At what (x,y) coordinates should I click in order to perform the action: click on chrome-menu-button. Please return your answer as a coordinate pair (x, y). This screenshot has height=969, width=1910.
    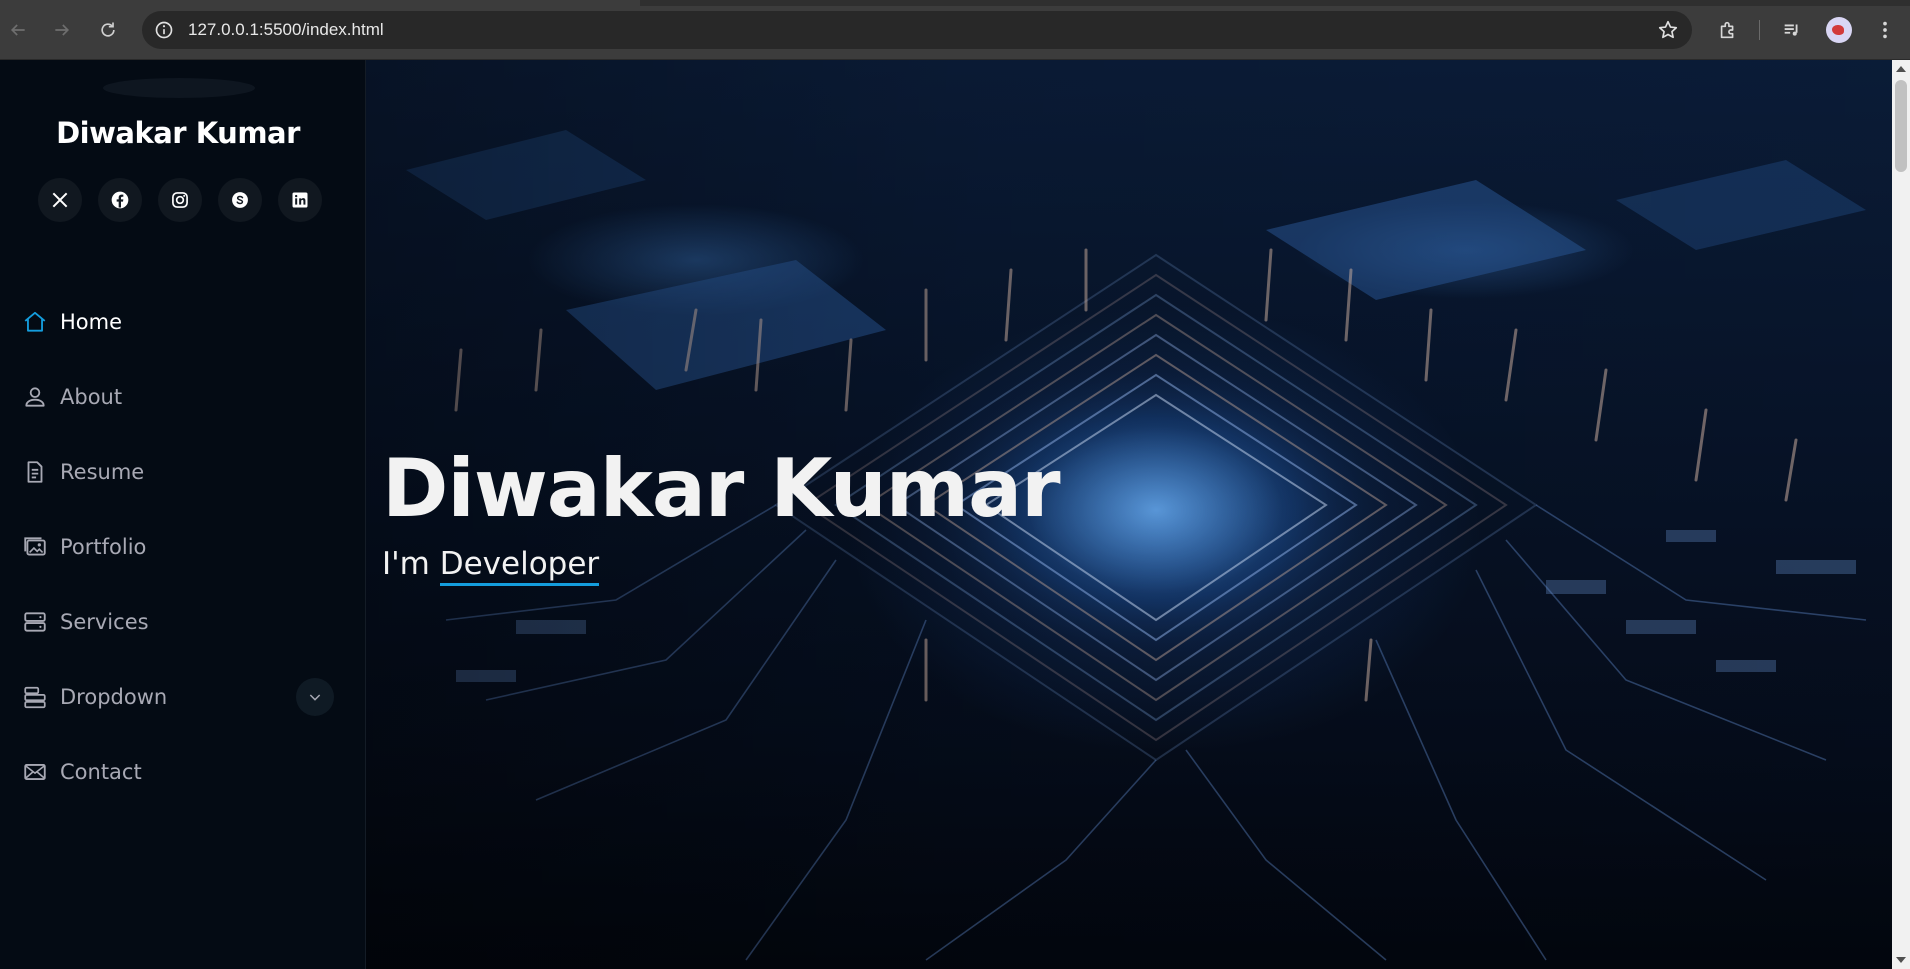
    Looking at the image, I should click on (1885, 30).